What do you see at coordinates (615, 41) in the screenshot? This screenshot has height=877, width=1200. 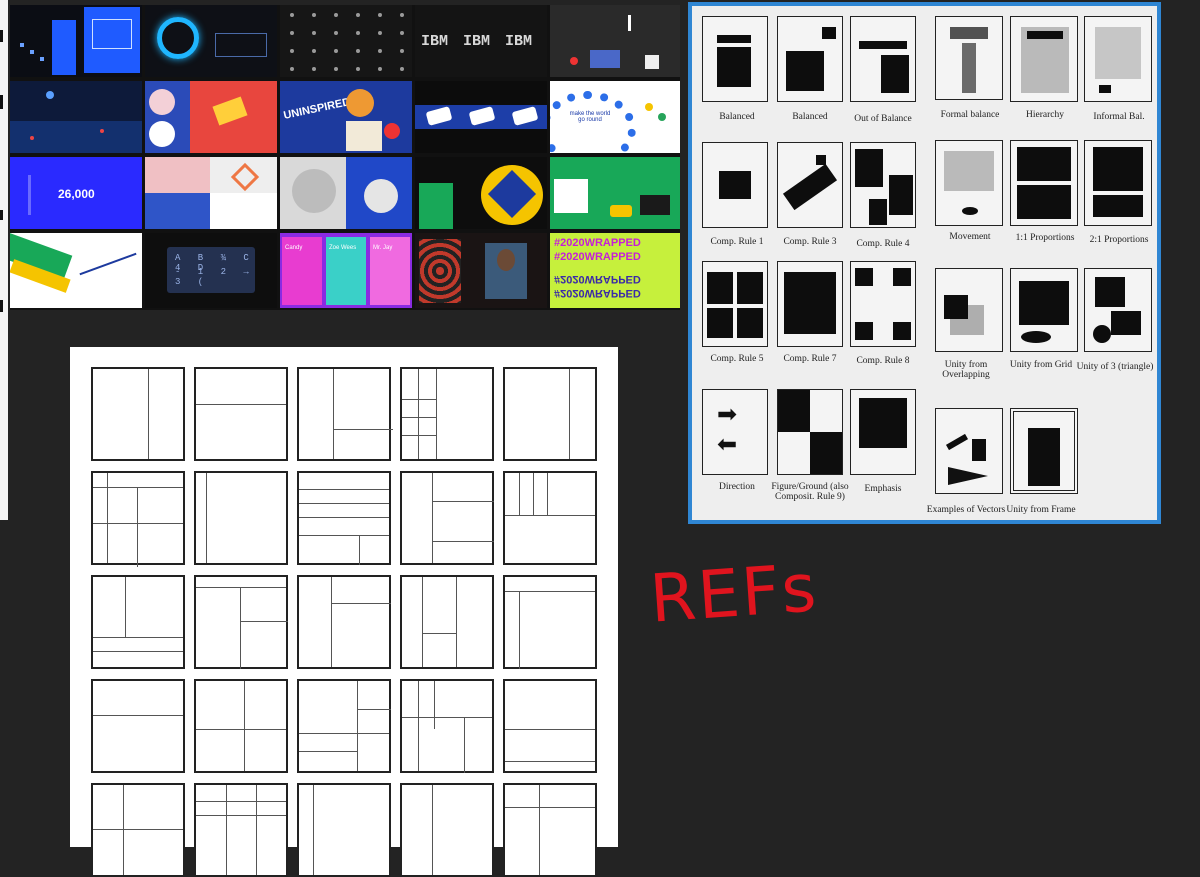 I see `tile-3d-objects` at bounding box center [615, 41].